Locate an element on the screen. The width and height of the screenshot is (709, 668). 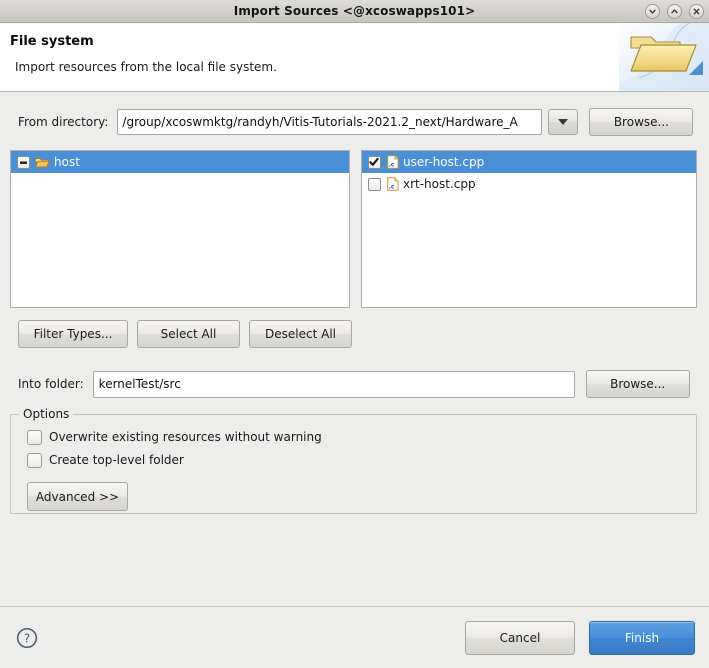
window-title: Import Sources <@xcoswapps101> is located at coordinates (354, 11).